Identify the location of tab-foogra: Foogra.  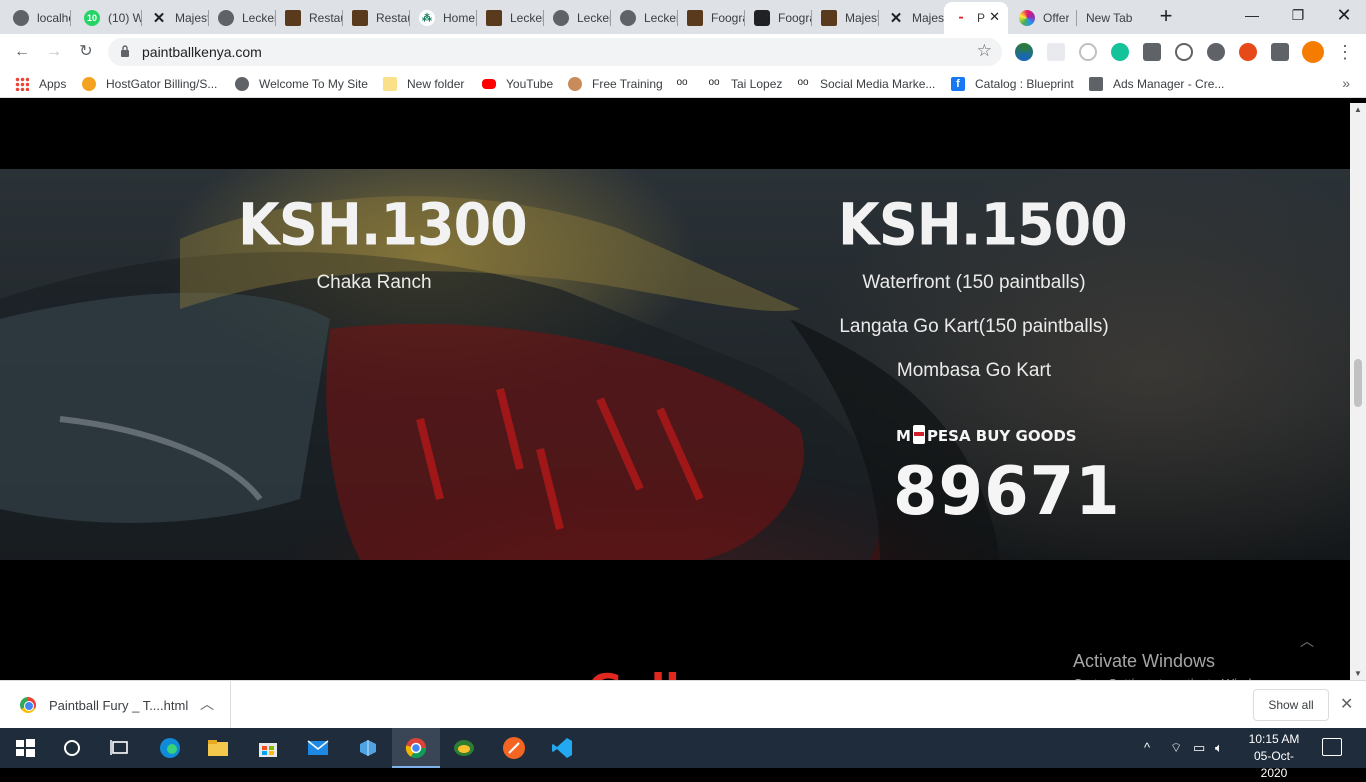
(711, 18).